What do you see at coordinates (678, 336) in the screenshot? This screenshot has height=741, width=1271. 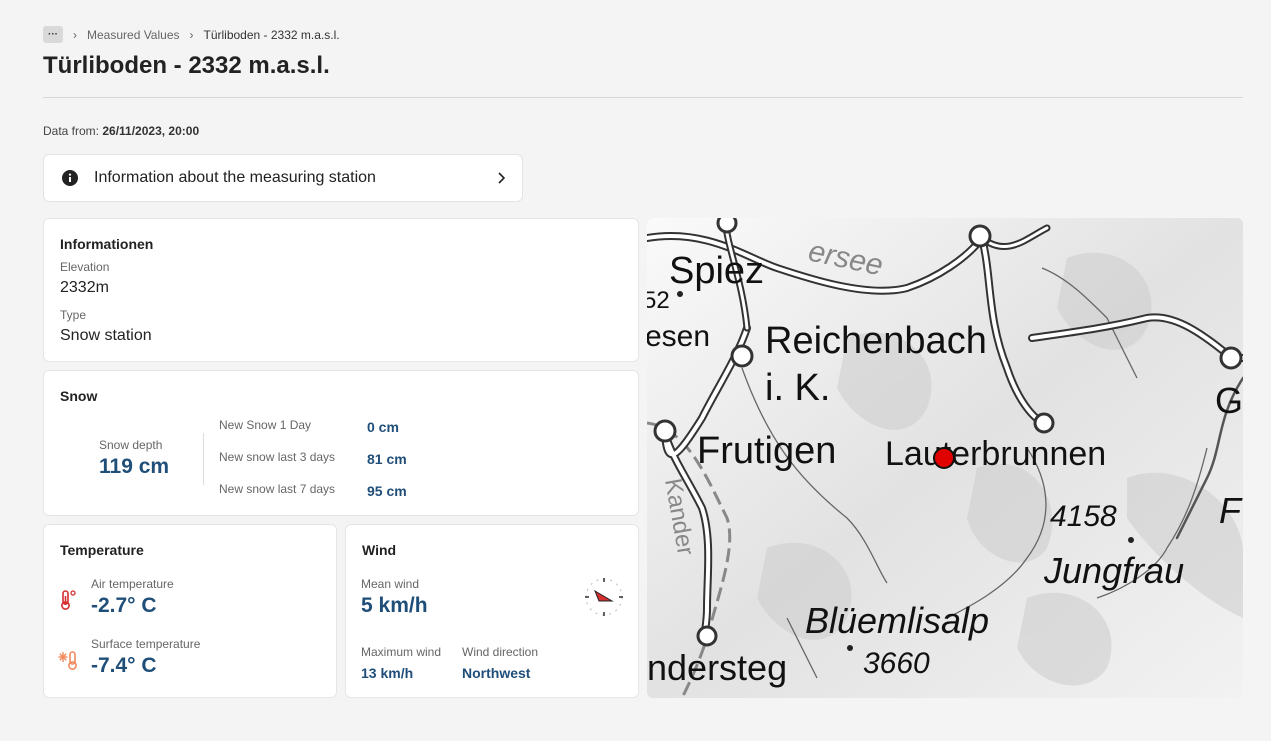 I see `map-label-esen: esen` at bounding box center [678, 336].